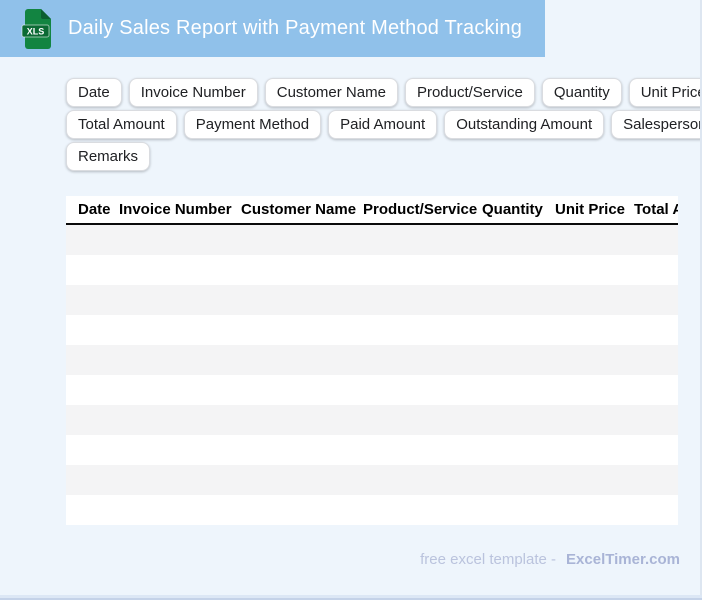  What do you see at coordinates (656, 124) in the screenshot?
I see `field-chip-salesperson: Salesperson` at bounding box center [656, 124].